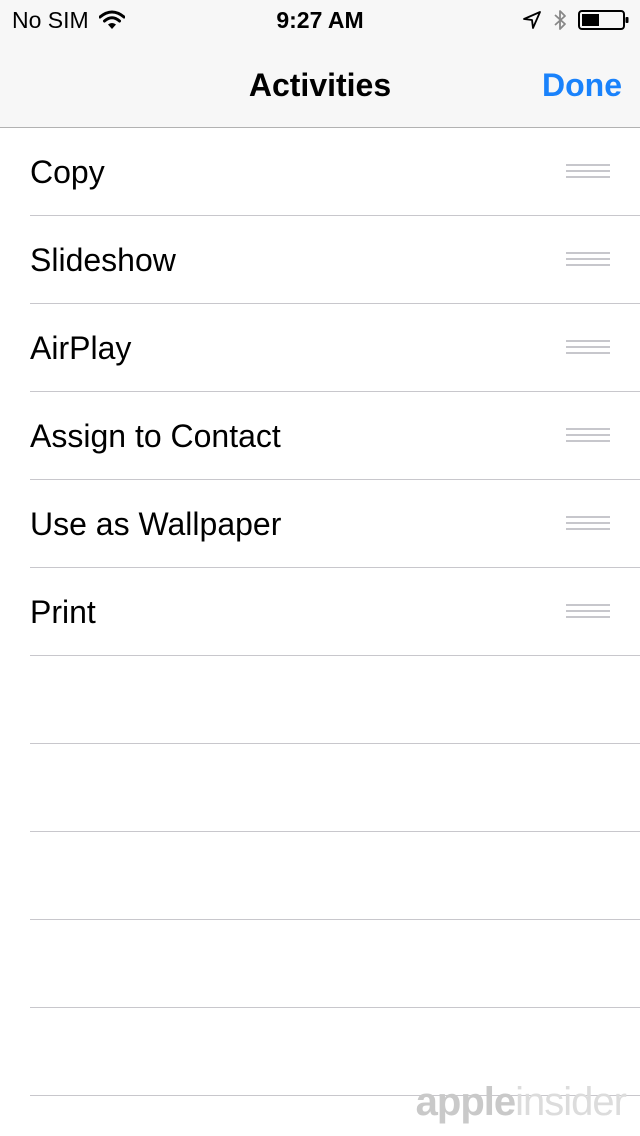 This screenshot has height=1136, width=640. I want to click on activity-label: Use as Wallpaper, so click(156, 524).